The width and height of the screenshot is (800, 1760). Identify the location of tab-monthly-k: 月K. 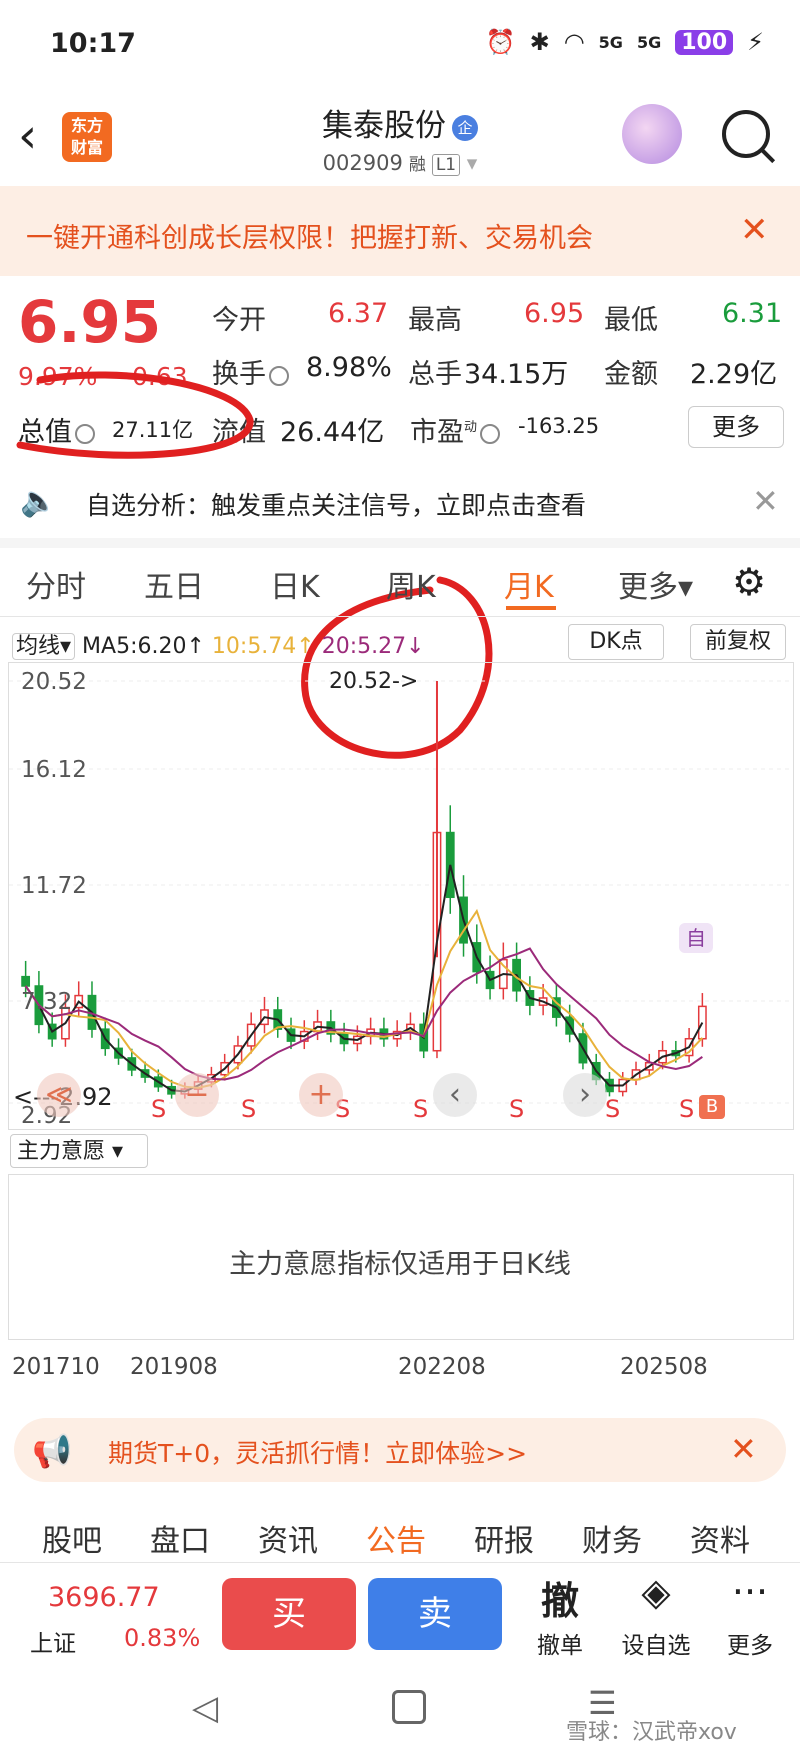
(529, 584).